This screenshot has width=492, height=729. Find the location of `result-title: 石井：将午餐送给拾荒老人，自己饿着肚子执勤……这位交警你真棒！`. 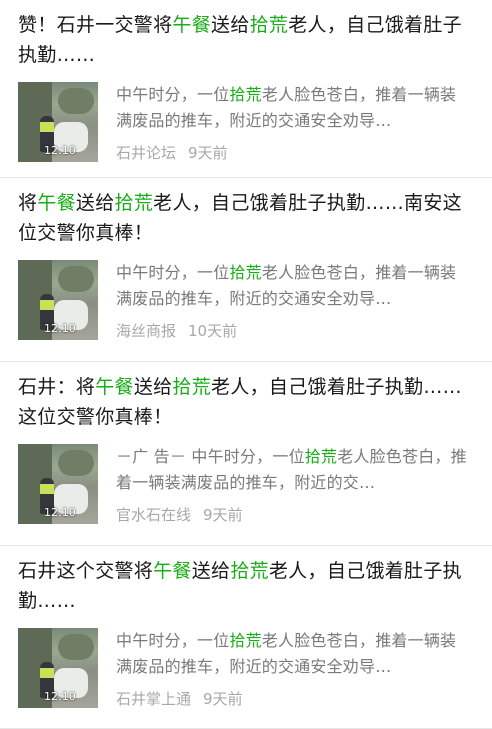

result-title: 石井：将午餐送给拾荒老人，自己饿着肚子执勤……这位交警你真棒！ is located at coordinates (244, 402).